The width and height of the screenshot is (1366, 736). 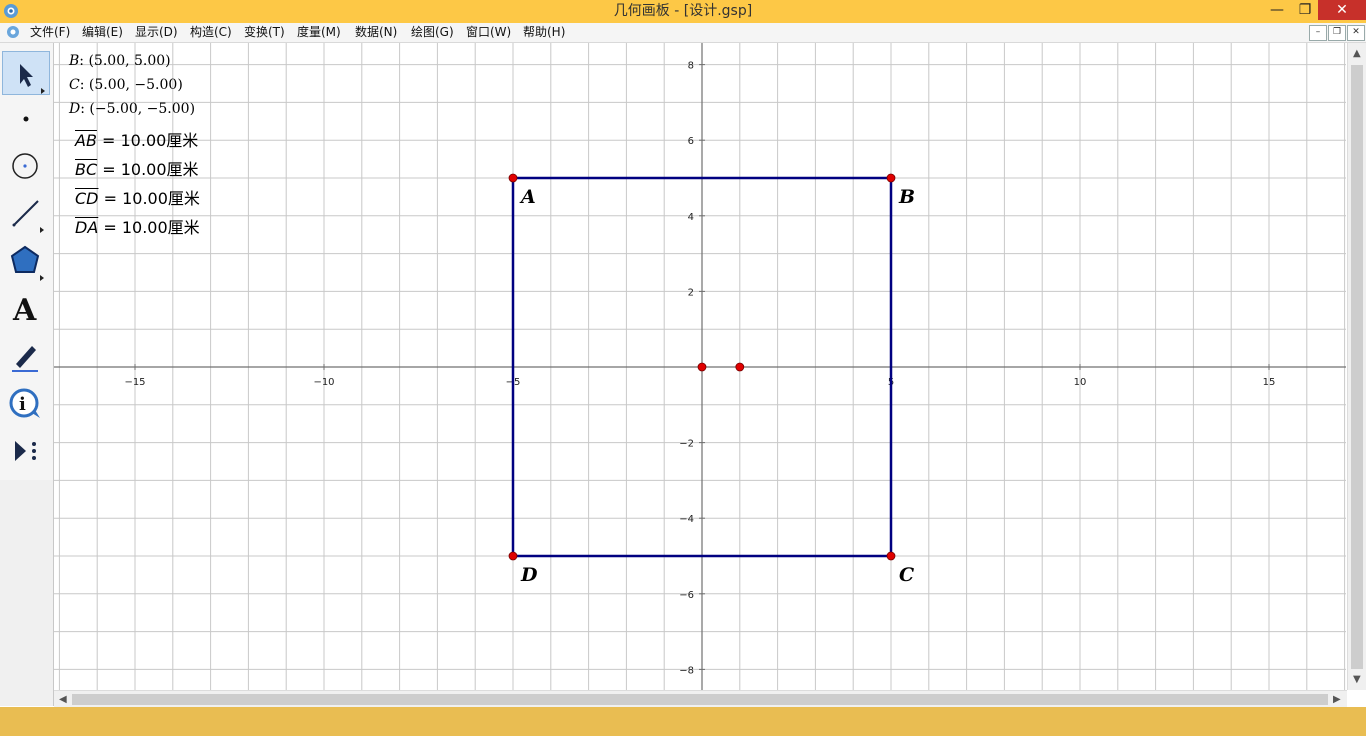 What do you see at coordinates (527, 197) in the screenshot?
I see `point-label-a: A` at bounding box center [527, 197].